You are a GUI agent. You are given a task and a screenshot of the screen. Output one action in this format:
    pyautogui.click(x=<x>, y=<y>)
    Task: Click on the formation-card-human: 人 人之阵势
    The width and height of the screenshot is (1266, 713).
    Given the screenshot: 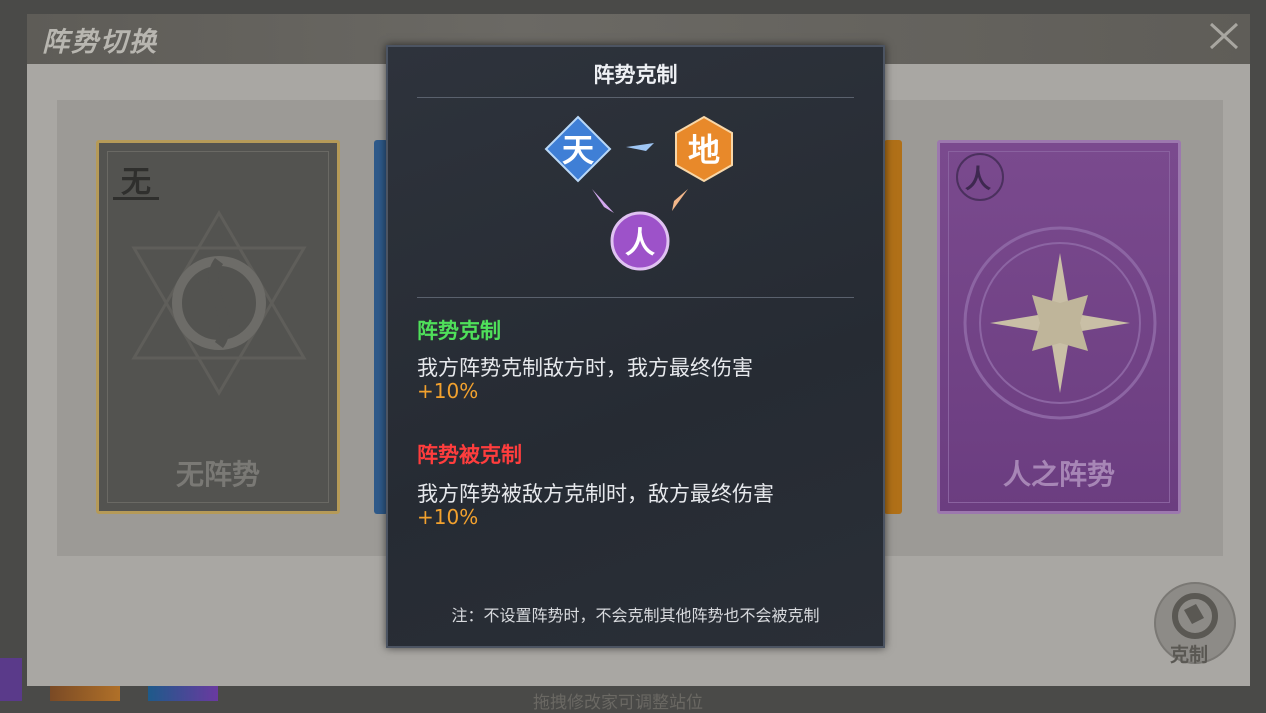 What is the action you would take?
    pyautogui.click(x=1059, y=327)
    